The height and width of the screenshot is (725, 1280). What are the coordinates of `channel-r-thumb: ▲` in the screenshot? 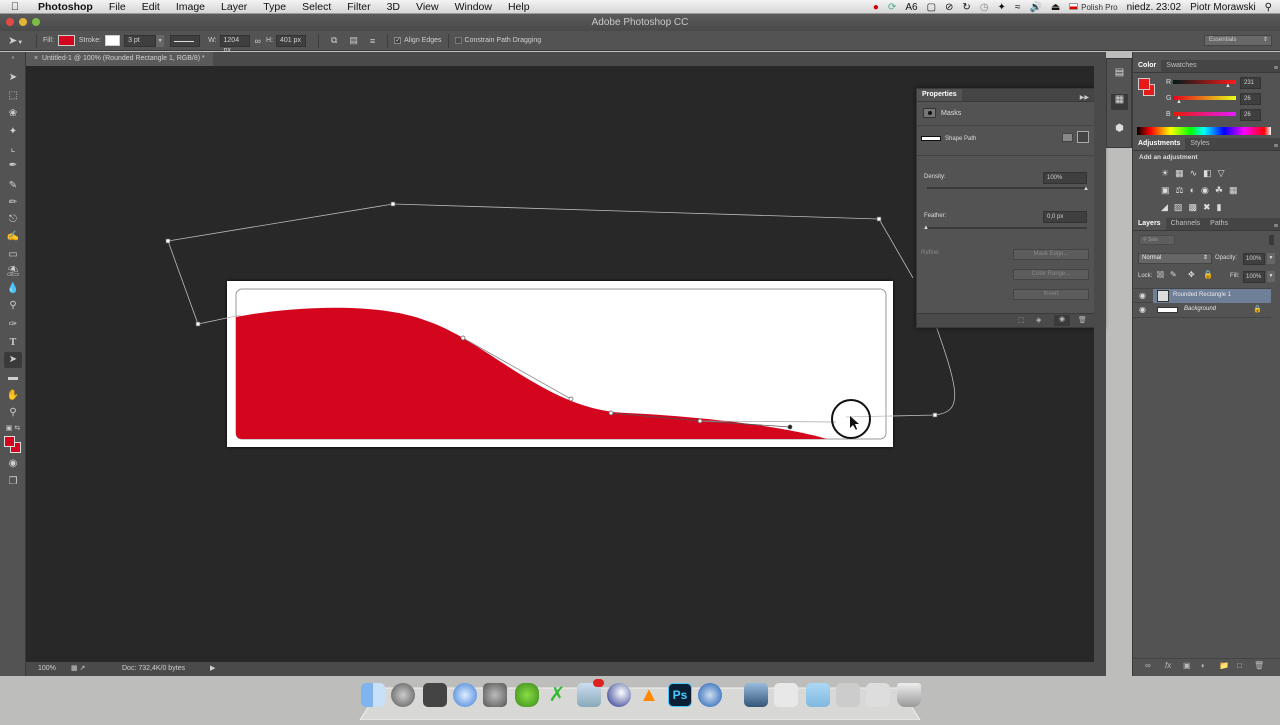 It's located at (1228, 86).